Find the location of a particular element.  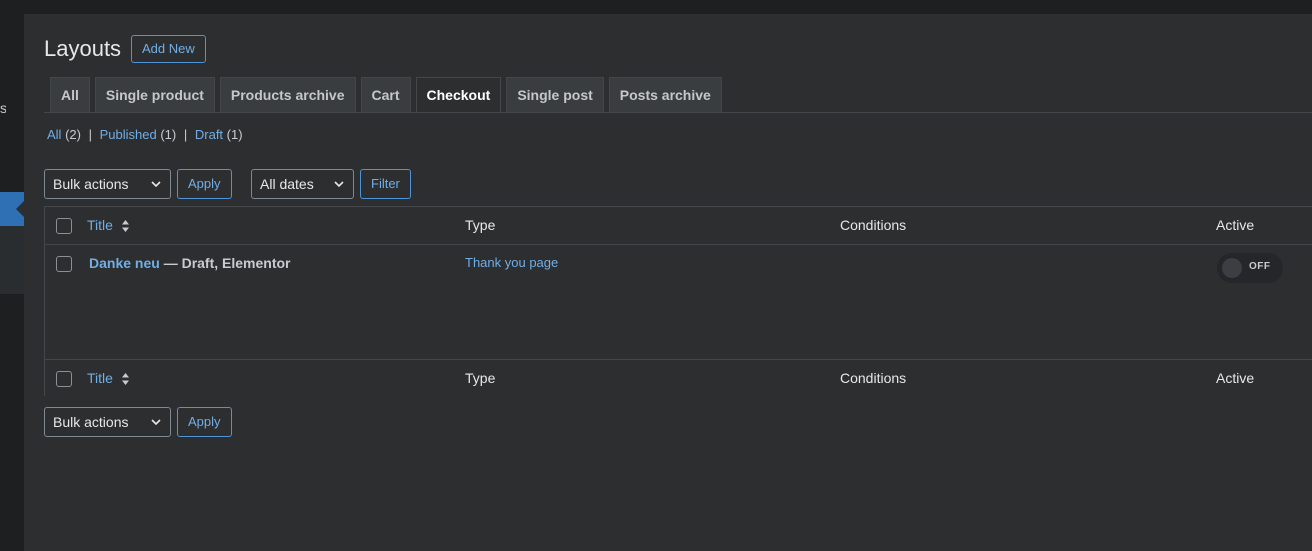

status-link-draft: Draft is located at coordinates (209, 134).